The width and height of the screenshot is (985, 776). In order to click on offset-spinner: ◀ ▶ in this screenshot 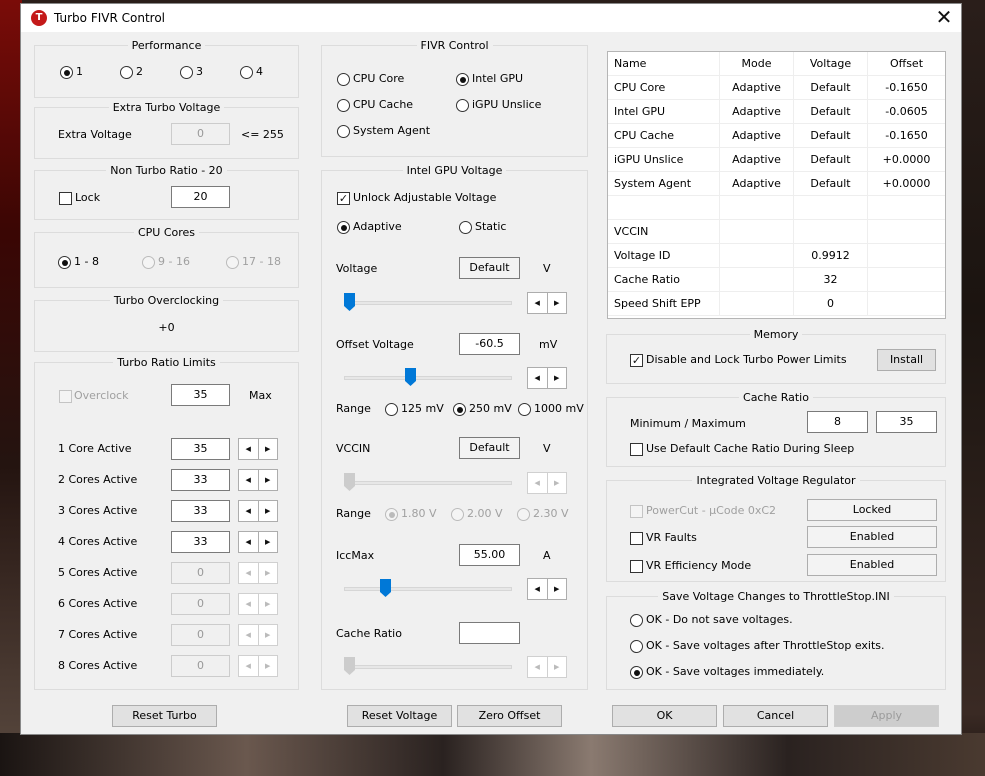, I will do `click(547, 378)`.